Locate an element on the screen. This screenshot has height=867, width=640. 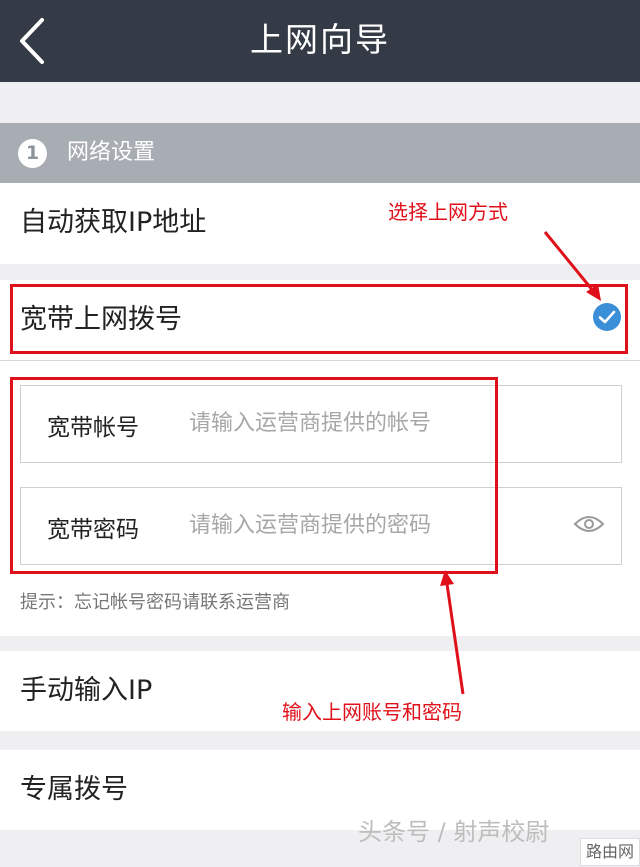
arrow-to-form is located at coordinates (455, 639).